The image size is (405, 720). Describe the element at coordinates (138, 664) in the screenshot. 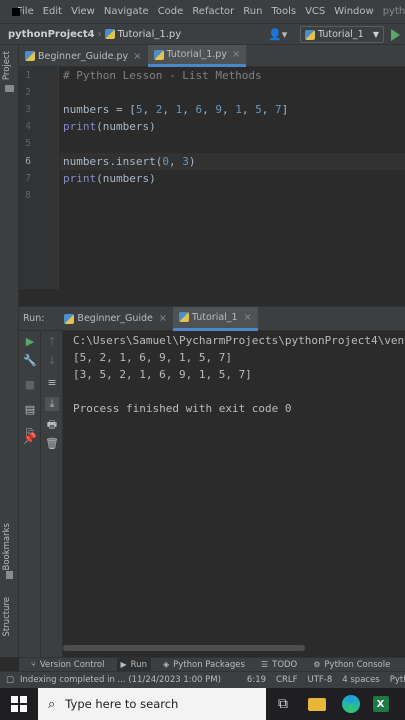

I see `tool-label: Run` at that location.